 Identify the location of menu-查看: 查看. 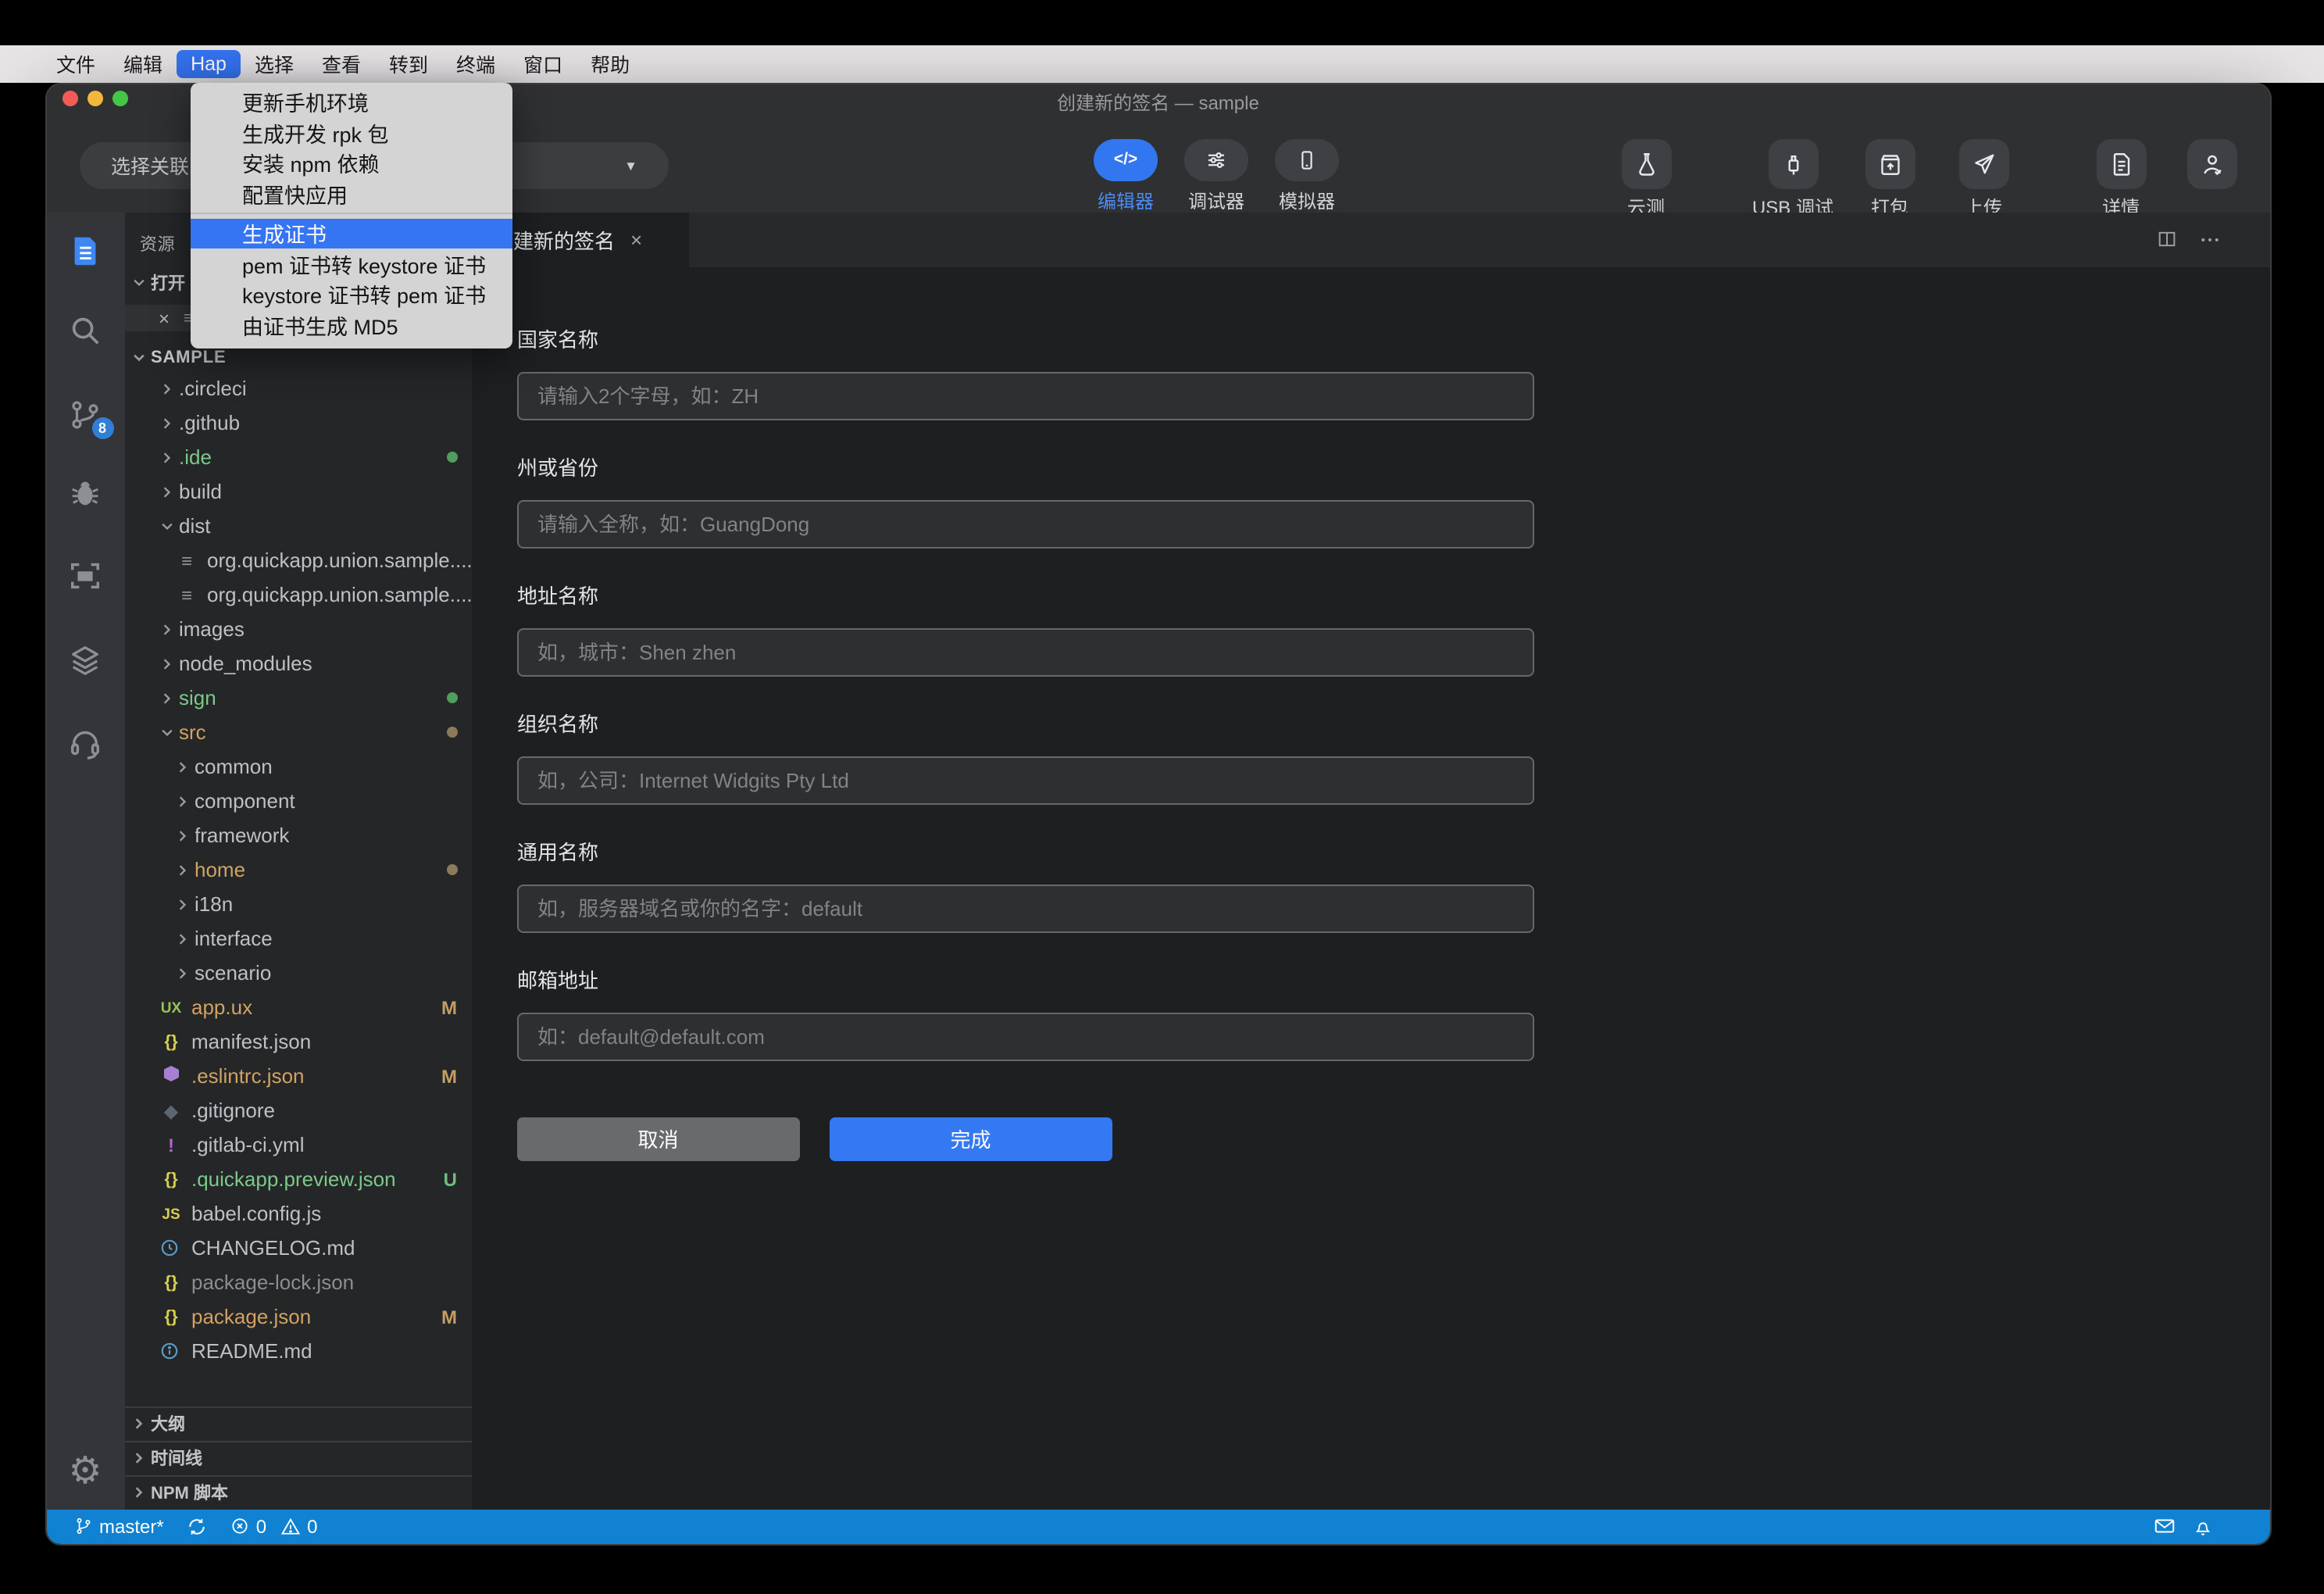
(341, 64).